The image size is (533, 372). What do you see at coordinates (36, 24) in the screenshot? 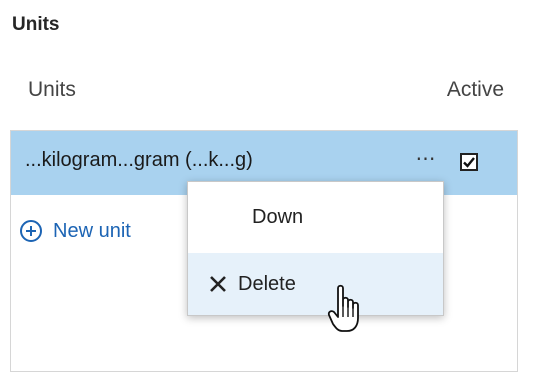
I see `section-title: Units` at bounding box center [36, 24].